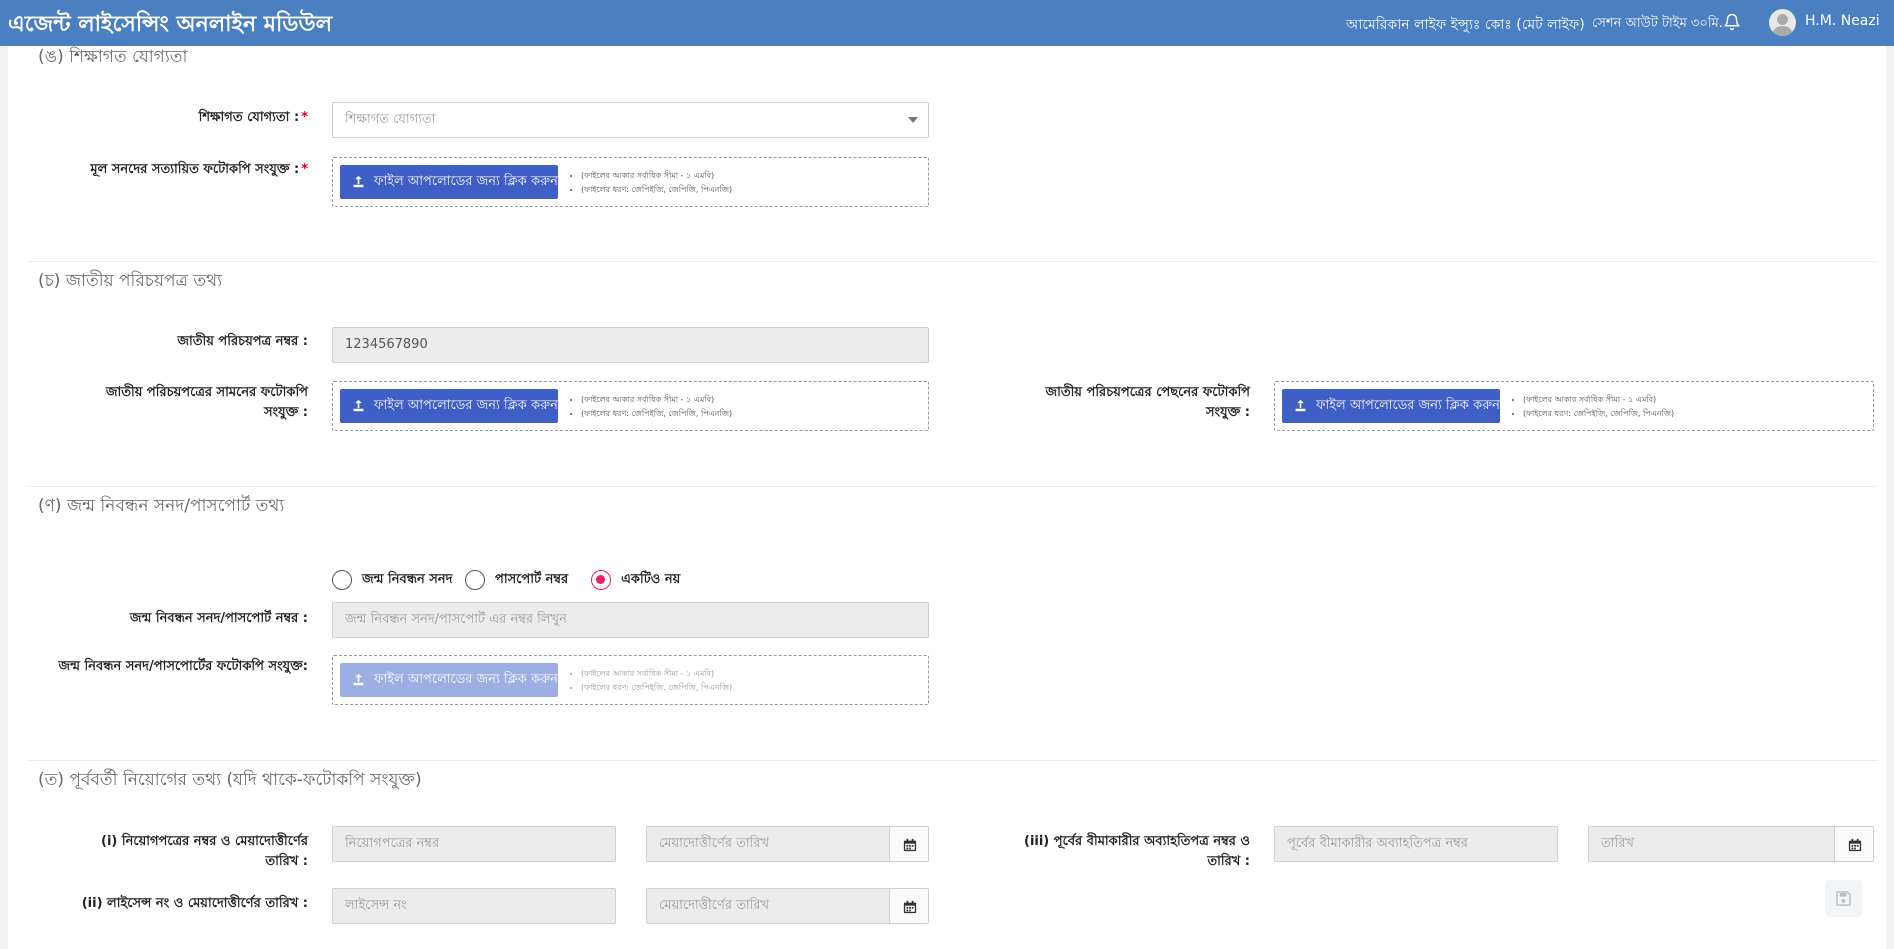 Image resolution: width=1894 pixels, height=949 pixels. What do you see at coordinates (768, 844) in the screenshot?
I see `appointment-expiry-input: মেয়াদোত্তীর্ণের তারিখ` at bounding box center [768, 844].